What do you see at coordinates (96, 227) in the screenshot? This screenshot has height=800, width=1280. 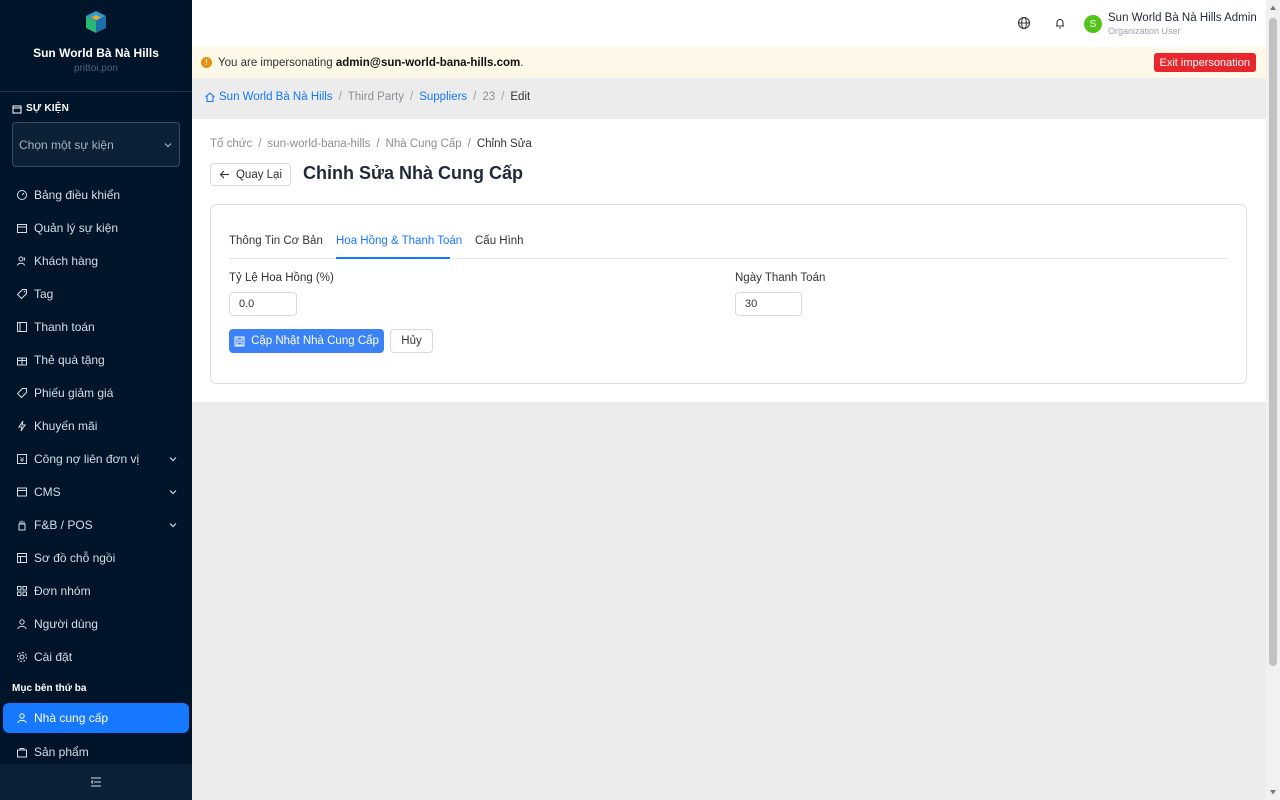 I see `sidebar-item-events: Quản lý sự kiện` at bounding box center [96, 227].